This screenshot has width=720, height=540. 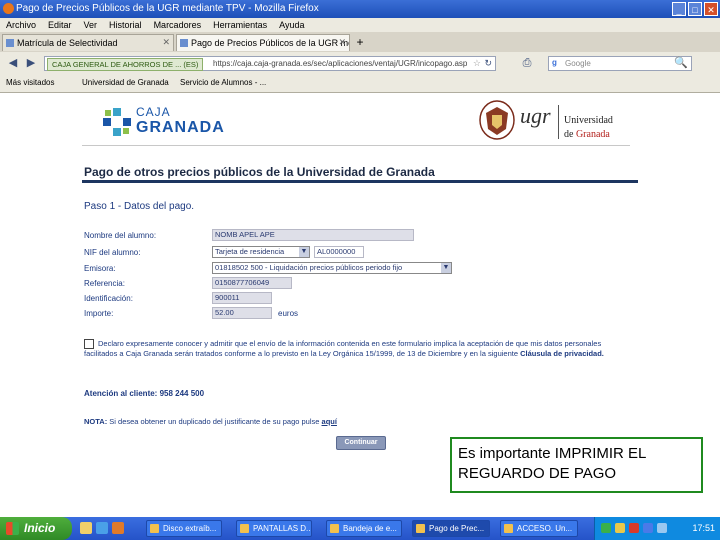 I want to click on quicklaunch-ie-icon, so click(x=102, y=528).